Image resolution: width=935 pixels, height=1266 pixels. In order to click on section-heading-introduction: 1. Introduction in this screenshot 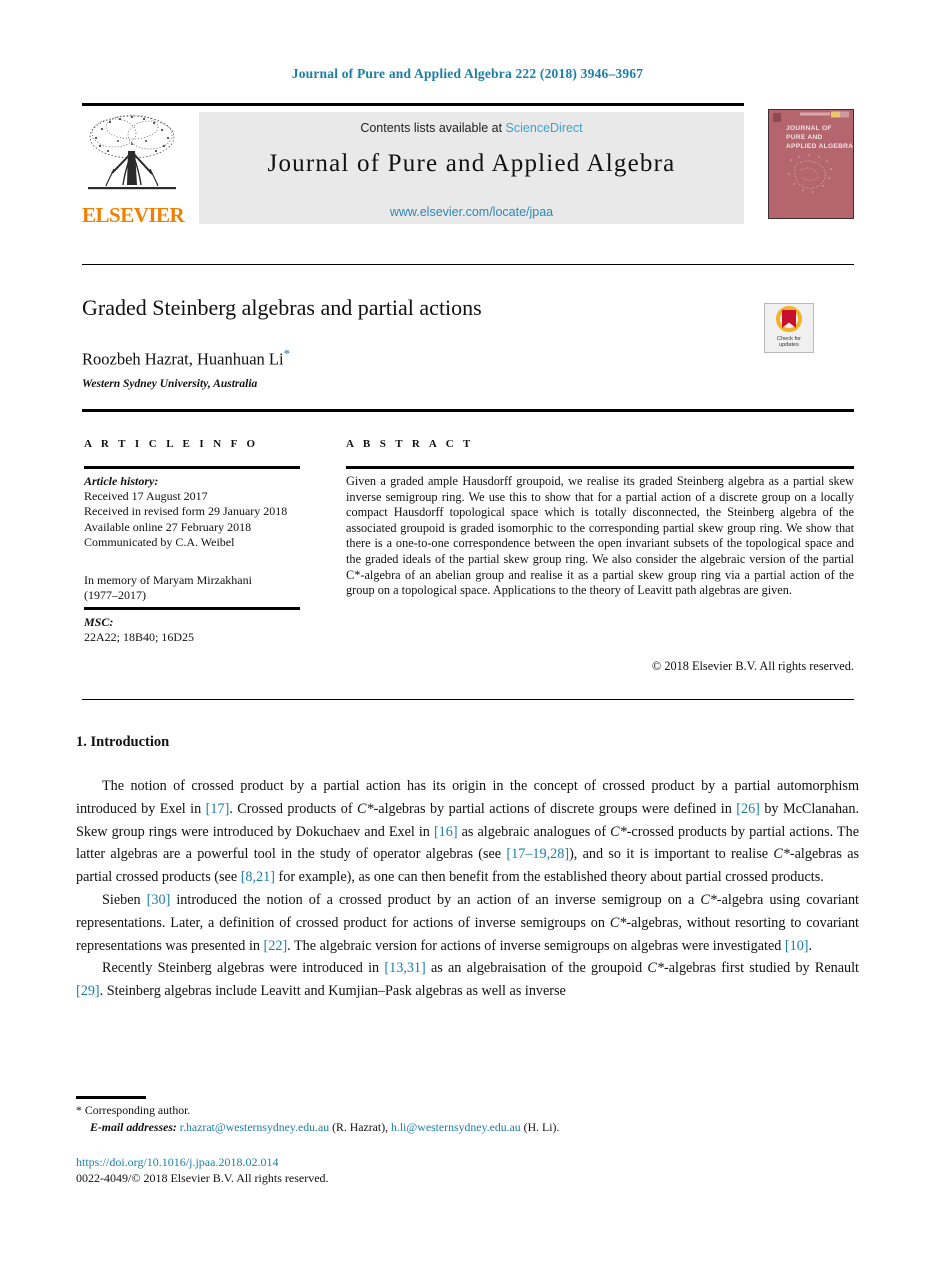, I will do `click(123, 742)`.